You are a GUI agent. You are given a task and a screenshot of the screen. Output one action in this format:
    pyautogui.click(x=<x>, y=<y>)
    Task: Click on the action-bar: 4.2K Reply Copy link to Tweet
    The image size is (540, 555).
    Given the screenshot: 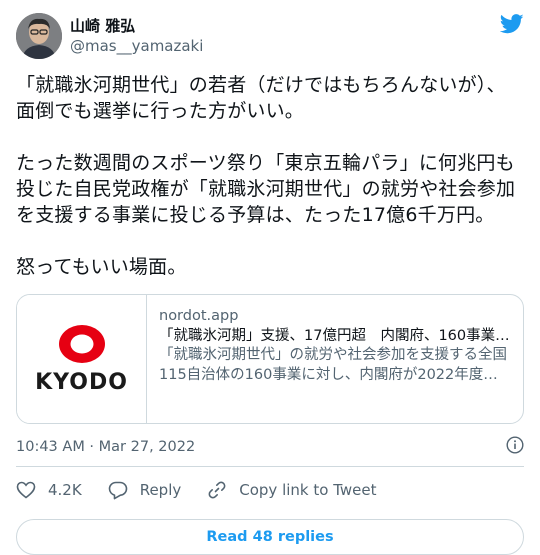 What is the action you would take?
    pyautogui.click(x=270, y=490)
    